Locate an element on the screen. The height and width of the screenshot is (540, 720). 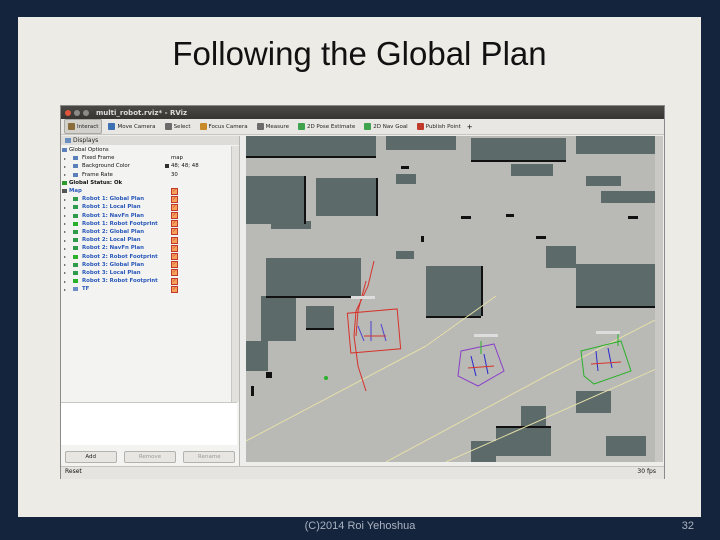
display-item-label: Background Color is located at coordinates (106, 166).